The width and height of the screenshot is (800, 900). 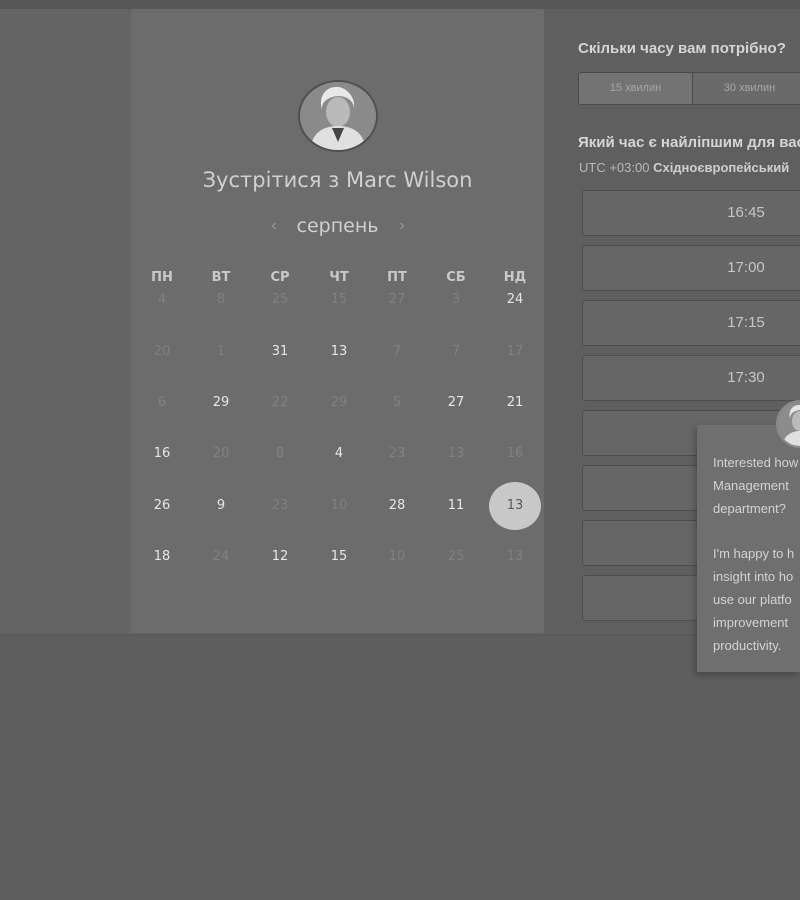 I want to click on calendar-day: 11, so click(x=456, y=506).